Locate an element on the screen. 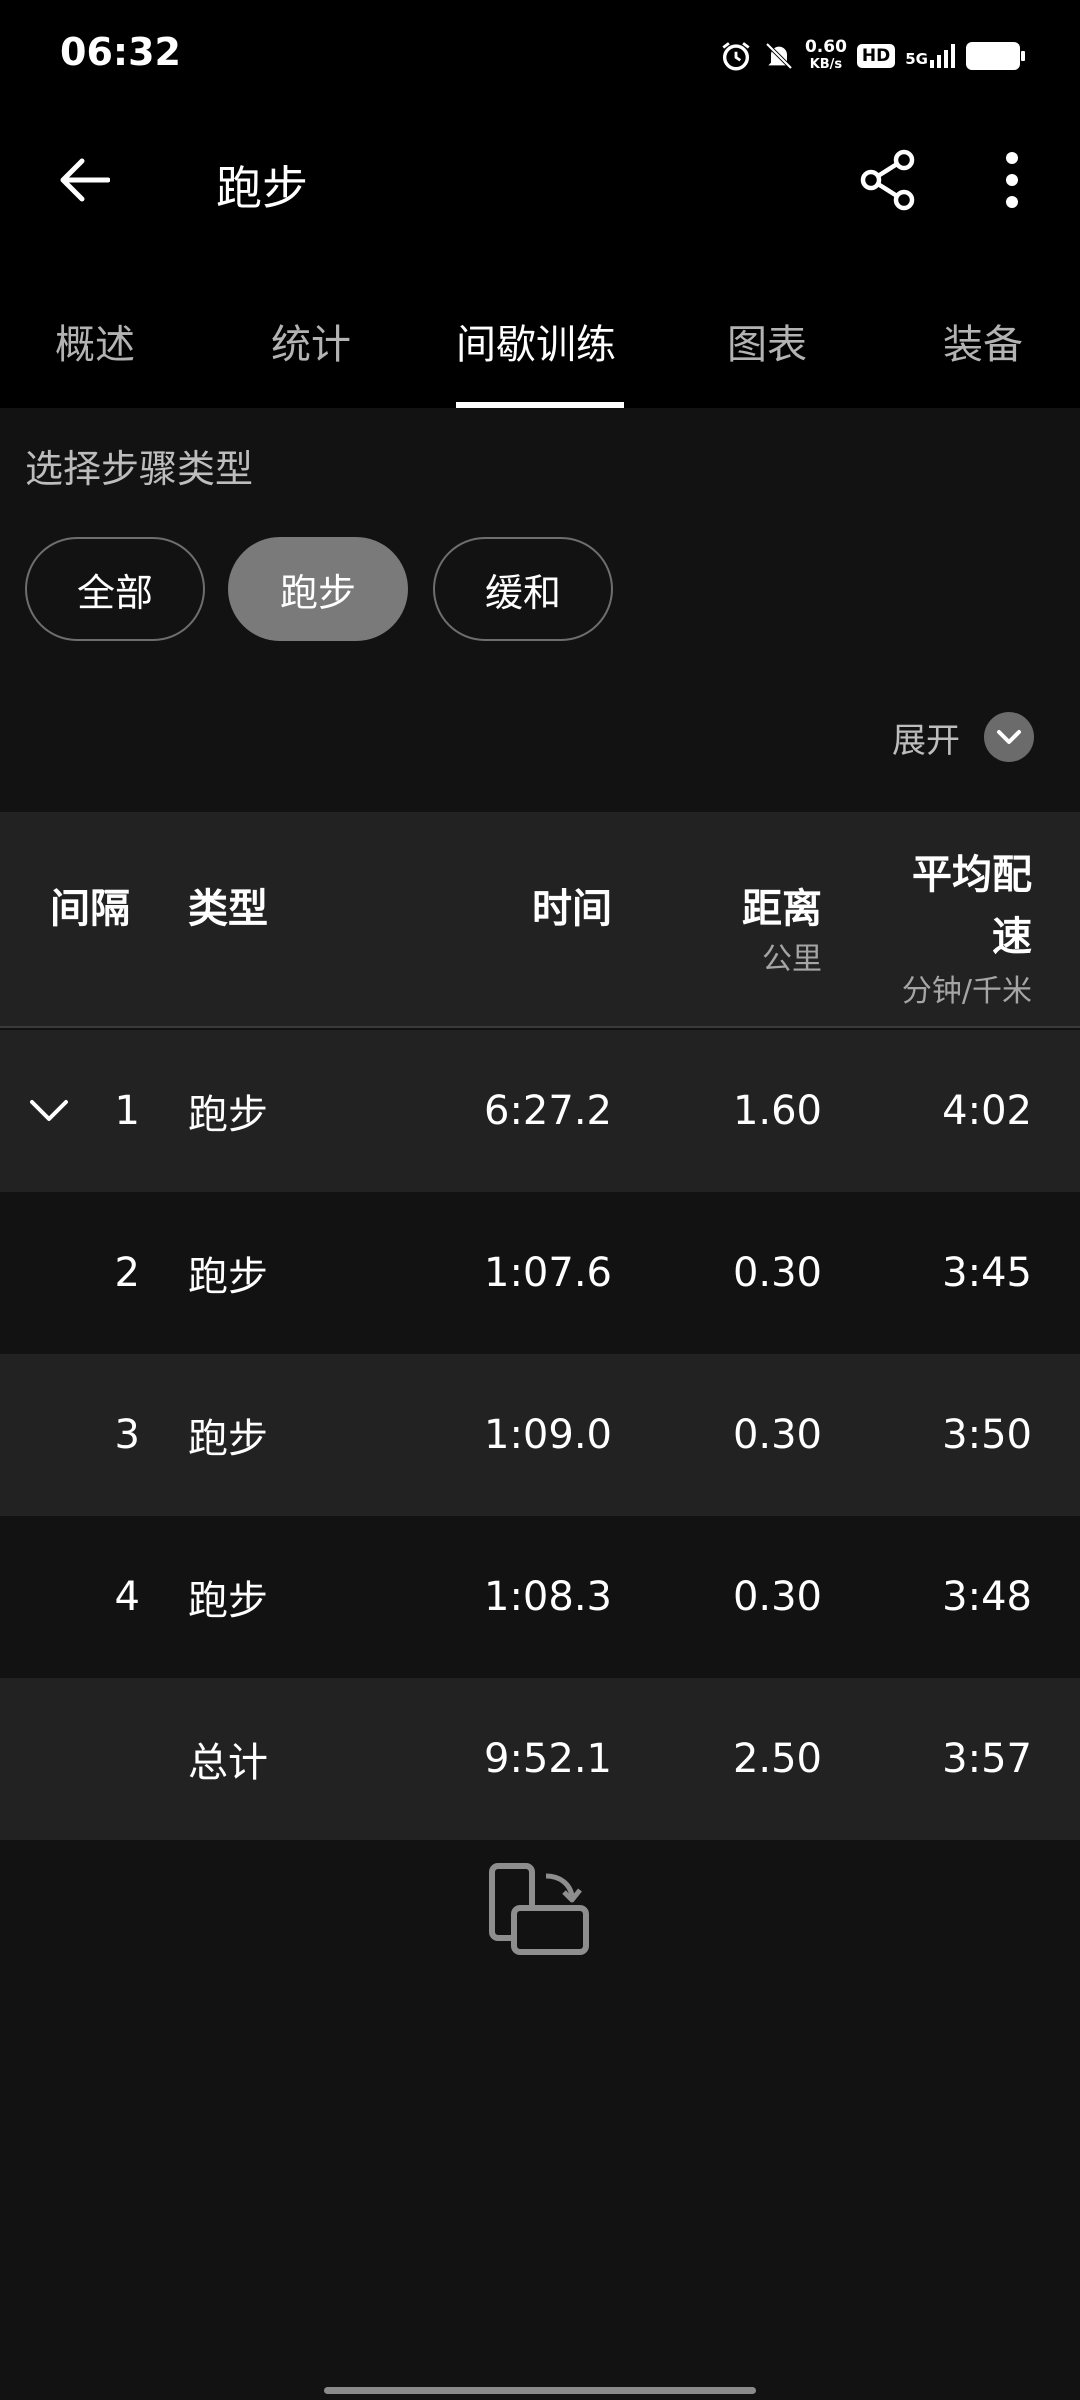 The height and width of the screenshot is (2400, 1080). total-row: 总计 9:52.1 2.50 3:57 is located at coordinates (540, 1759).